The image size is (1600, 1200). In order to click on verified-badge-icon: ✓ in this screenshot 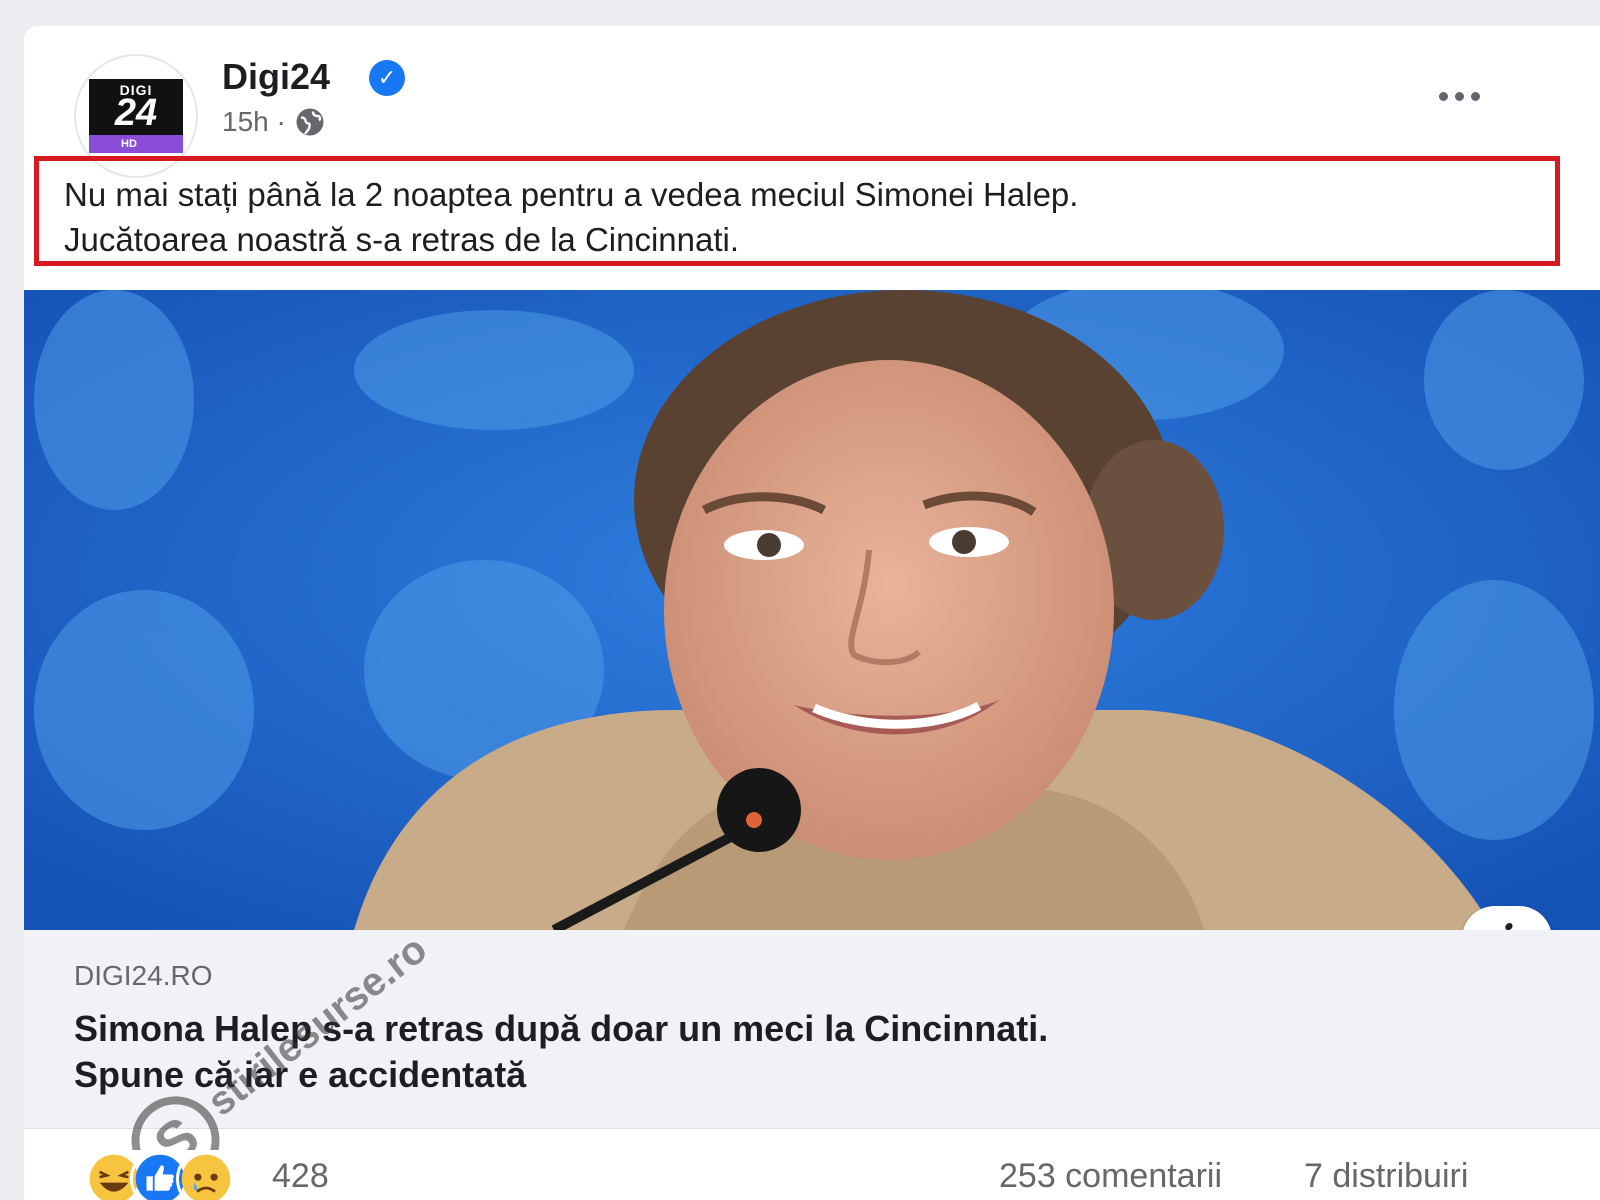, I will do `click(387, 78)`.